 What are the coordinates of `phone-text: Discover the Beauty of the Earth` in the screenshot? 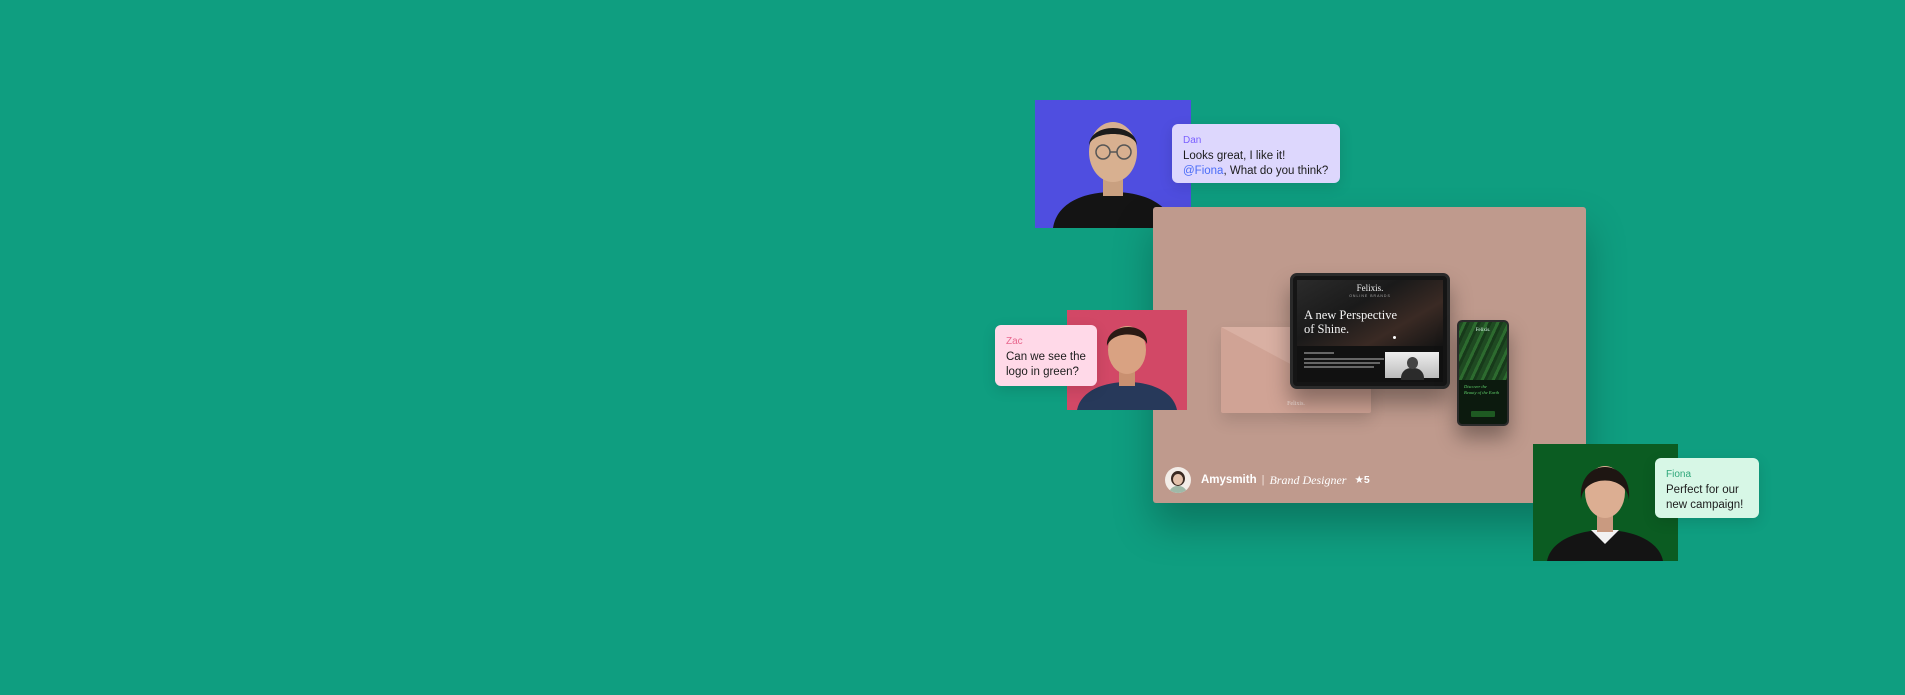 It's located at (1482, 389).